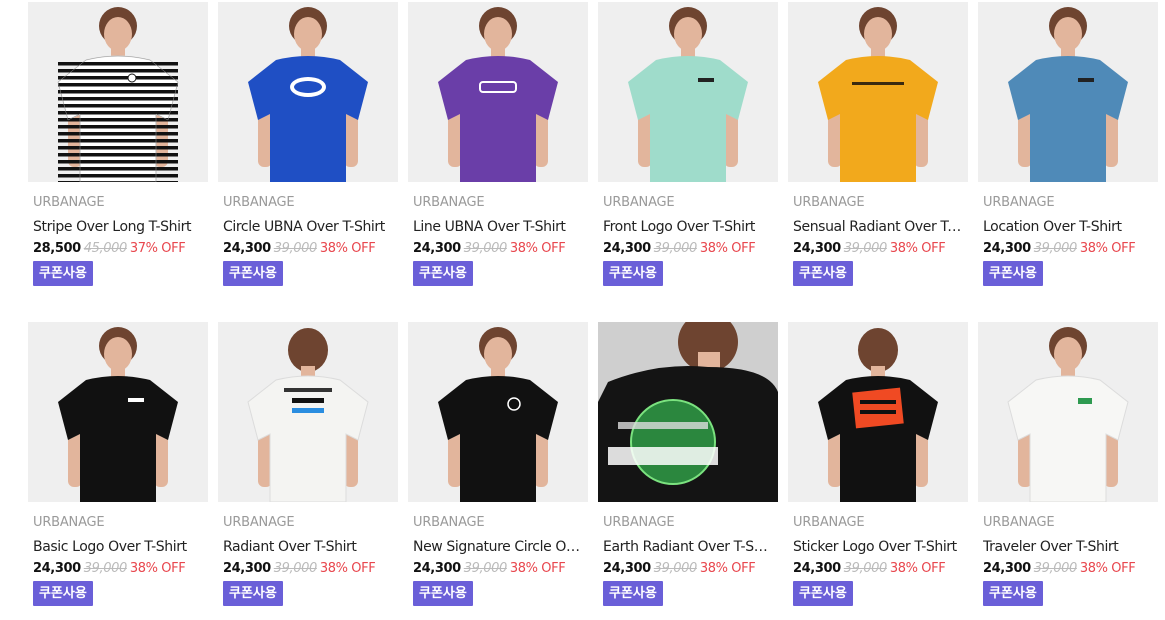  I want to click on original-price: 45,000, so click(105, 248).